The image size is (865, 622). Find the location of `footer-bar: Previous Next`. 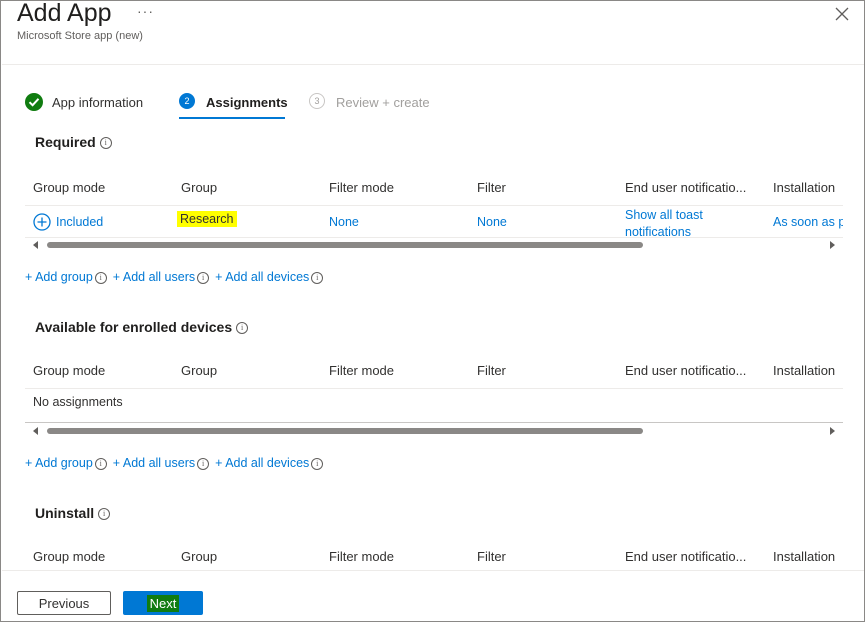

footer-bar: Previous Next is located at coordinates (433, 595).